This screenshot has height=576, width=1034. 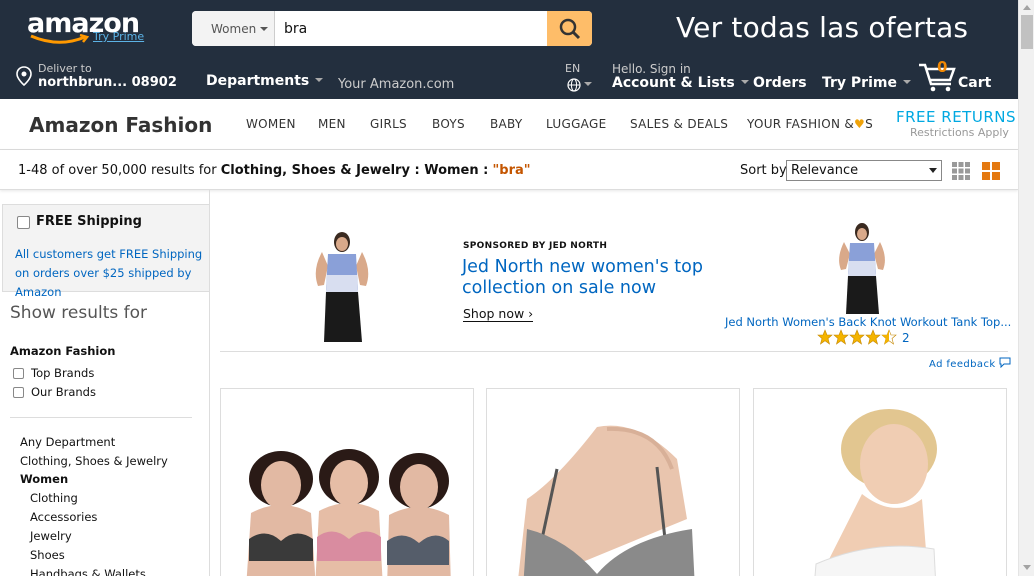 What do you see at coordinates (498, 314) in the screenshot?
I see `shop-now-link: Shop now ›` at bounding box center [498, 314].